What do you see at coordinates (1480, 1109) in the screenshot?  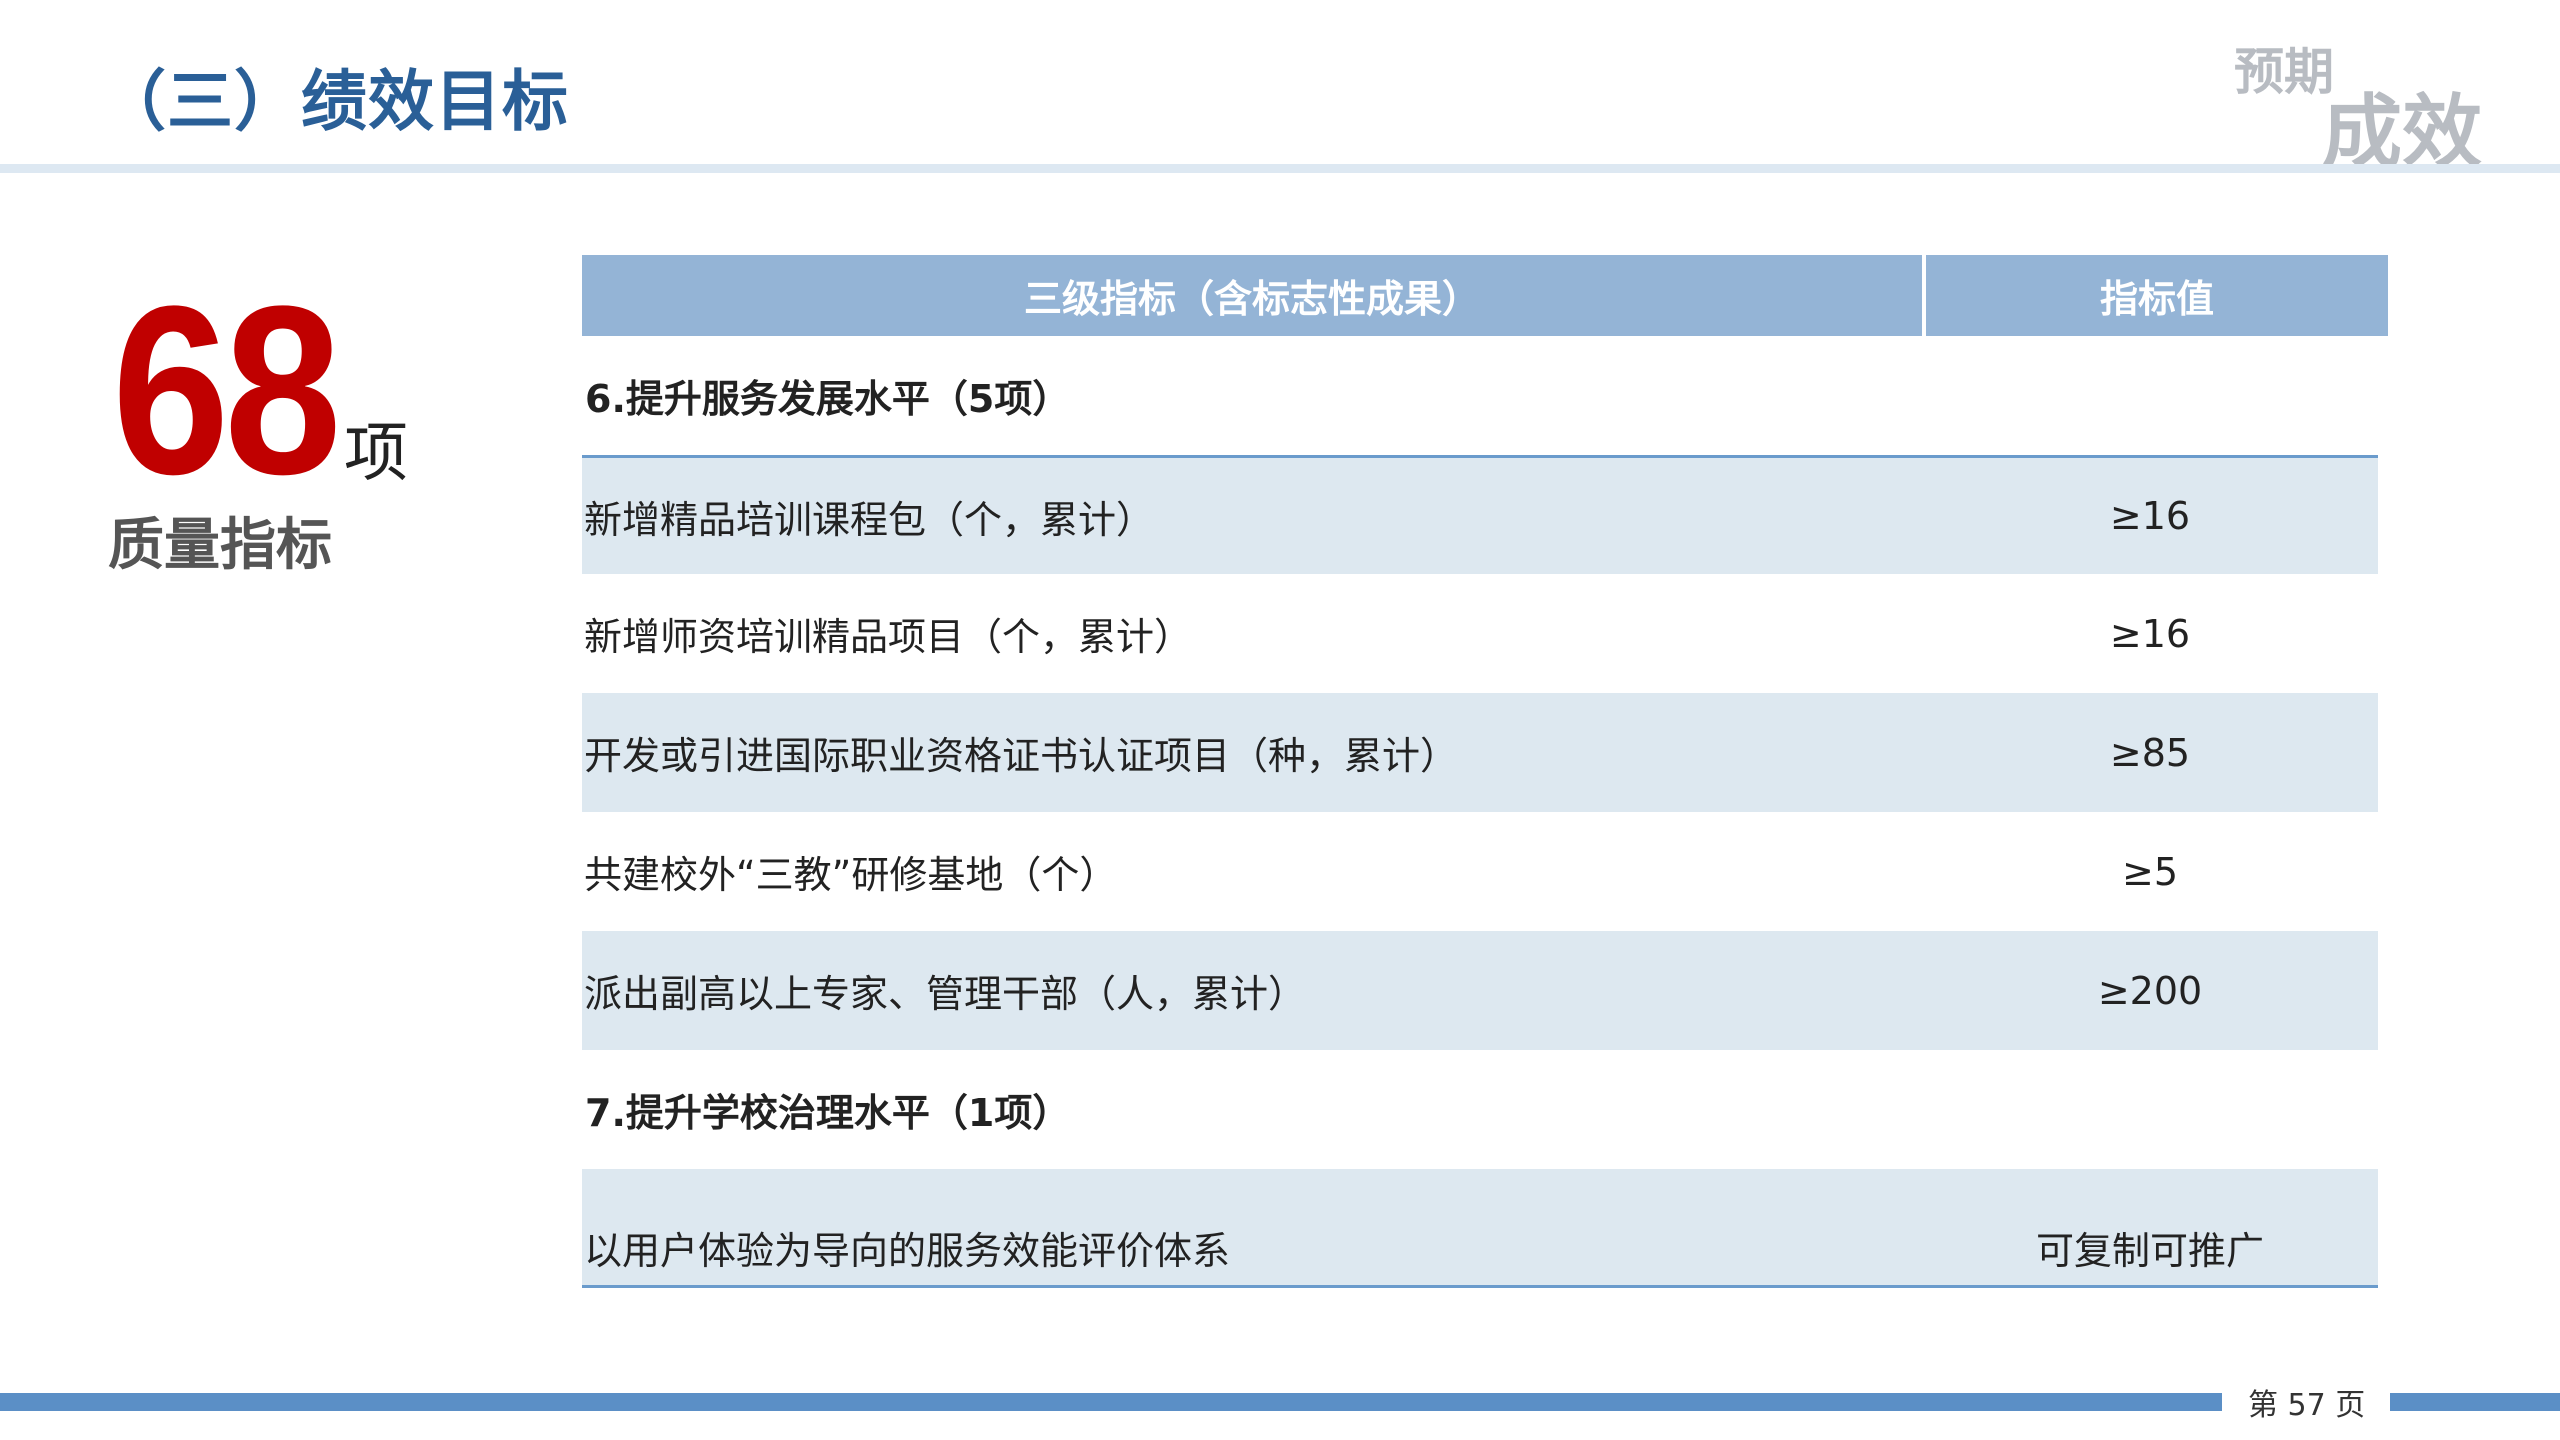 I see `section-row: 7.提升学校治理水平（1项）` at bounding box center [1480, 1109].